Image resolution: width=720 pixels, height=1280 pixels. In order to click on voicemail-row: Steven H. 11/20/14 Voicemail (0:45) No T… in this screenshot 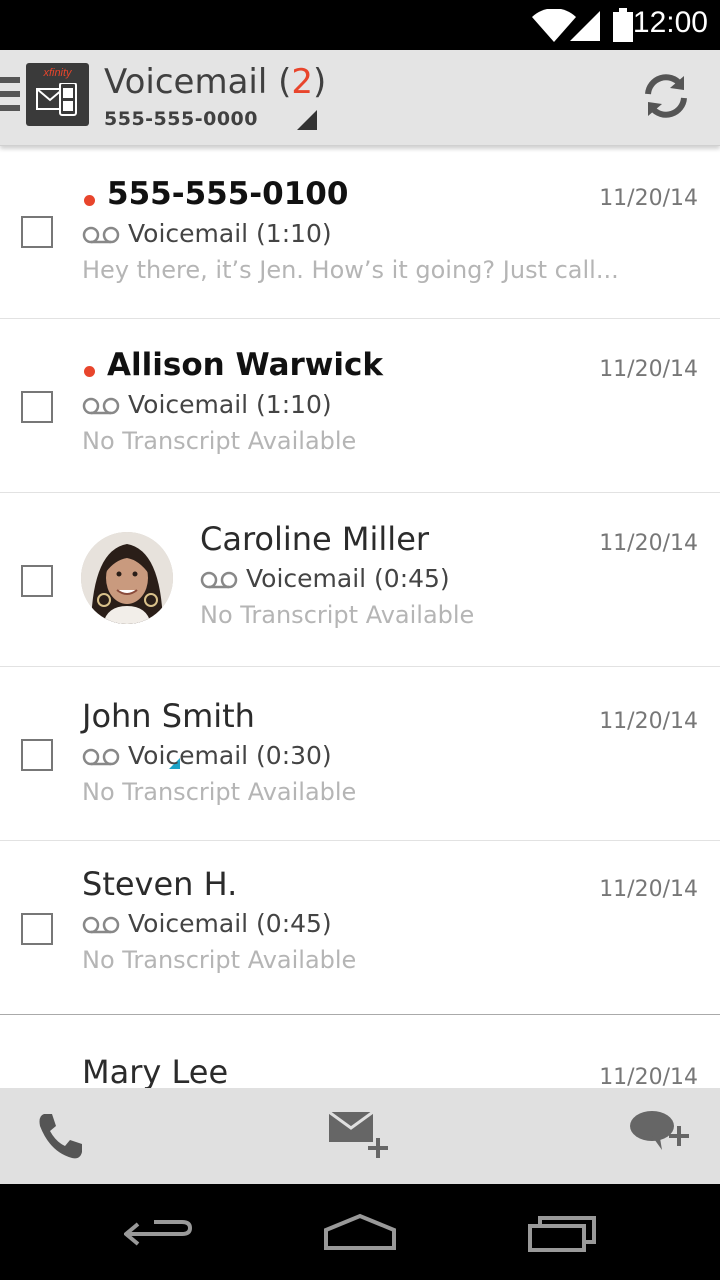, I will do `click(360, 928)`.